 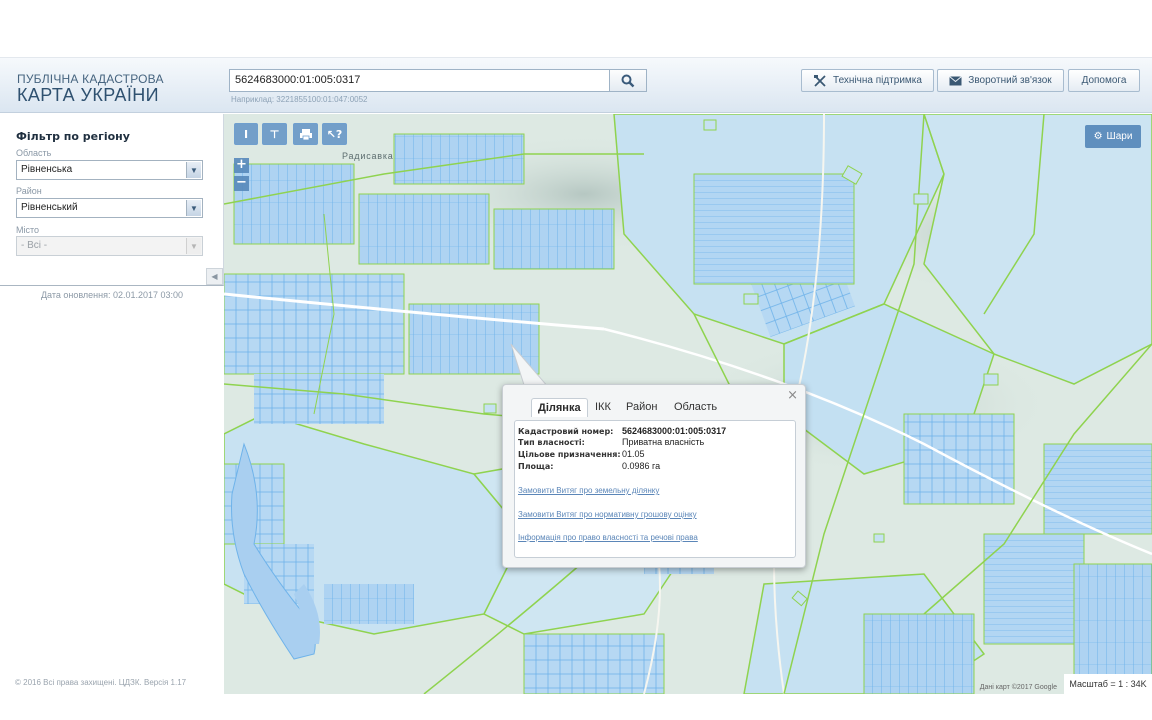 I want to click on district-select-value: Рівненський, so click(x=49, y=207).